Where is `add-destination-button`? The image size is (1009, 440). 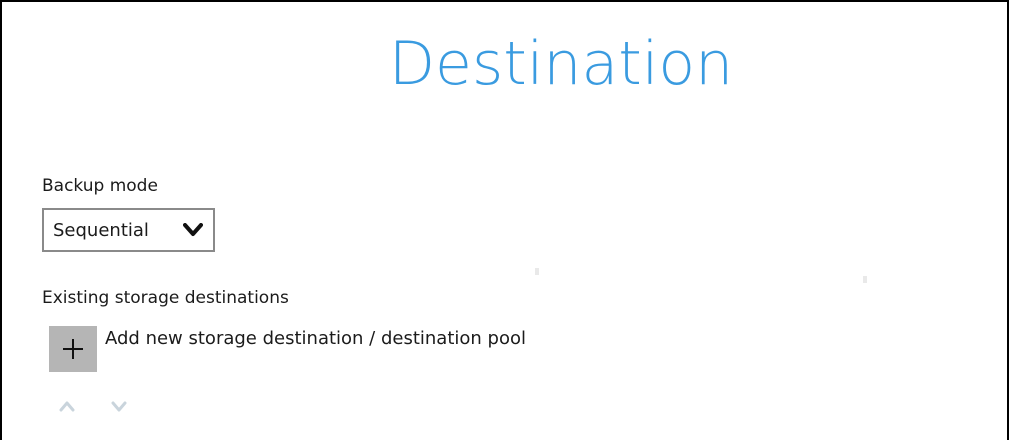
add-destination-button is located at coordinates (73, 349).